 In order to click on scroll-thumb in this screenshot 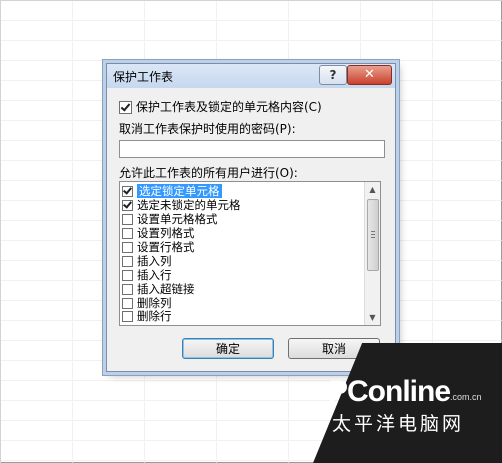, I will do `click(373, 235)`.